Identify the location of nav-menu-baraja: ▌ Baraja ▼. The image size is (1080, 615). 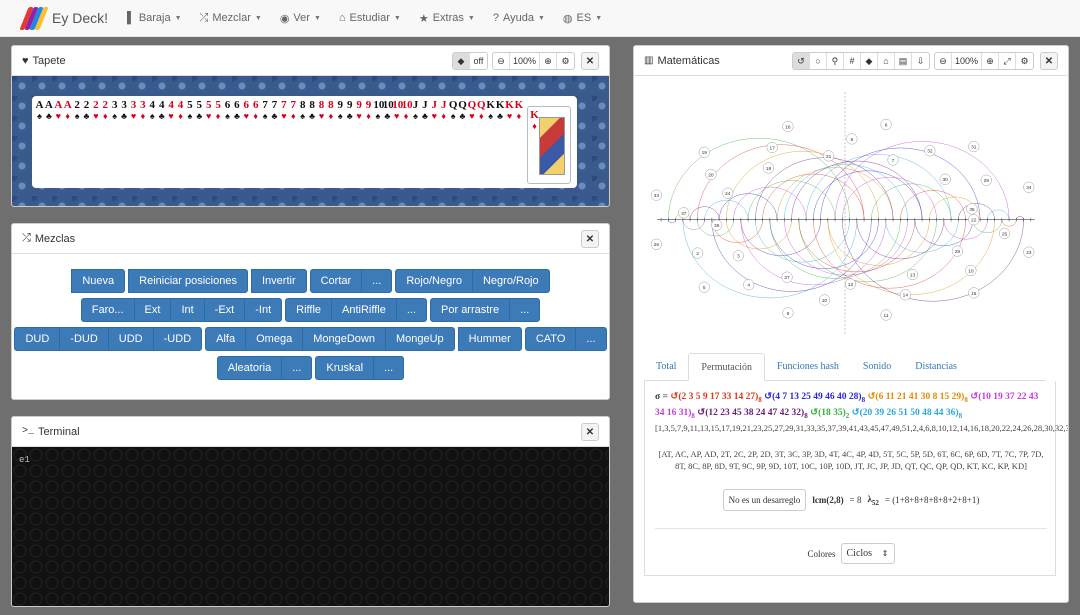
(154, 18).